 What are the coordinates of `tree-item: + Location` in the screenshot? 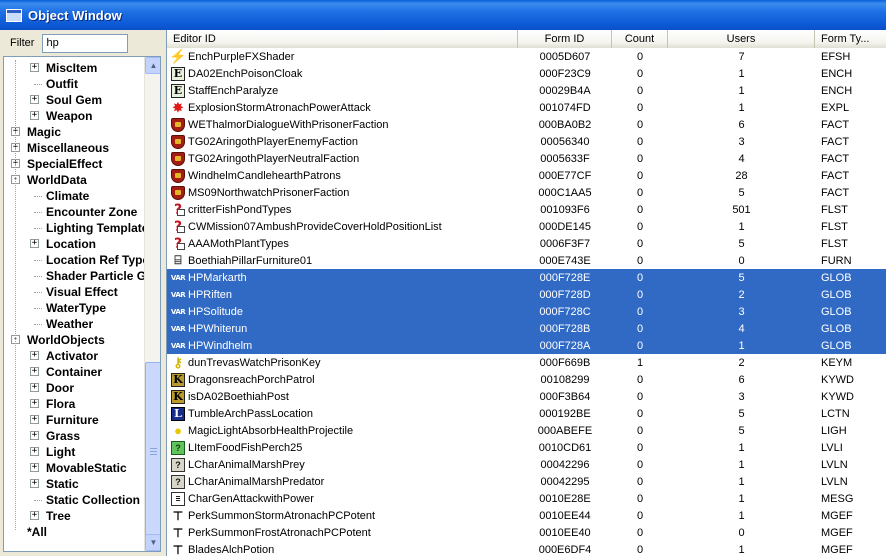 It's located at (74, 244).